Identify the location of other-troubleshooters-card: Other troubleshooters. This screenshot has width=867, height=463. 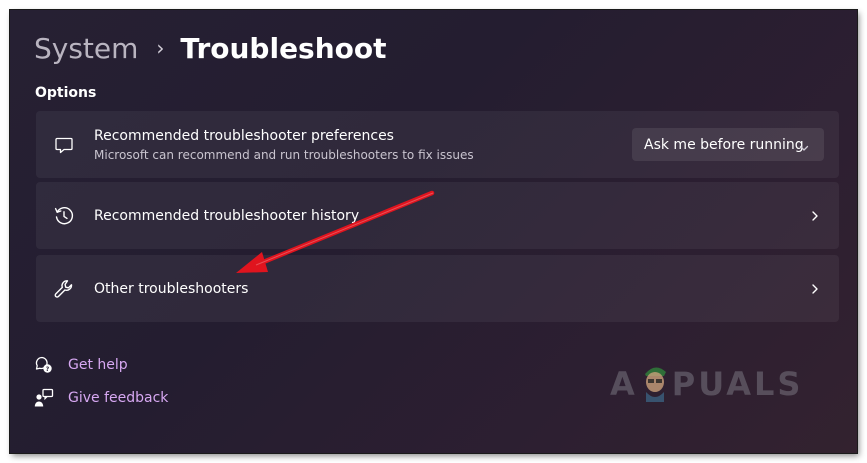
(437, 288).